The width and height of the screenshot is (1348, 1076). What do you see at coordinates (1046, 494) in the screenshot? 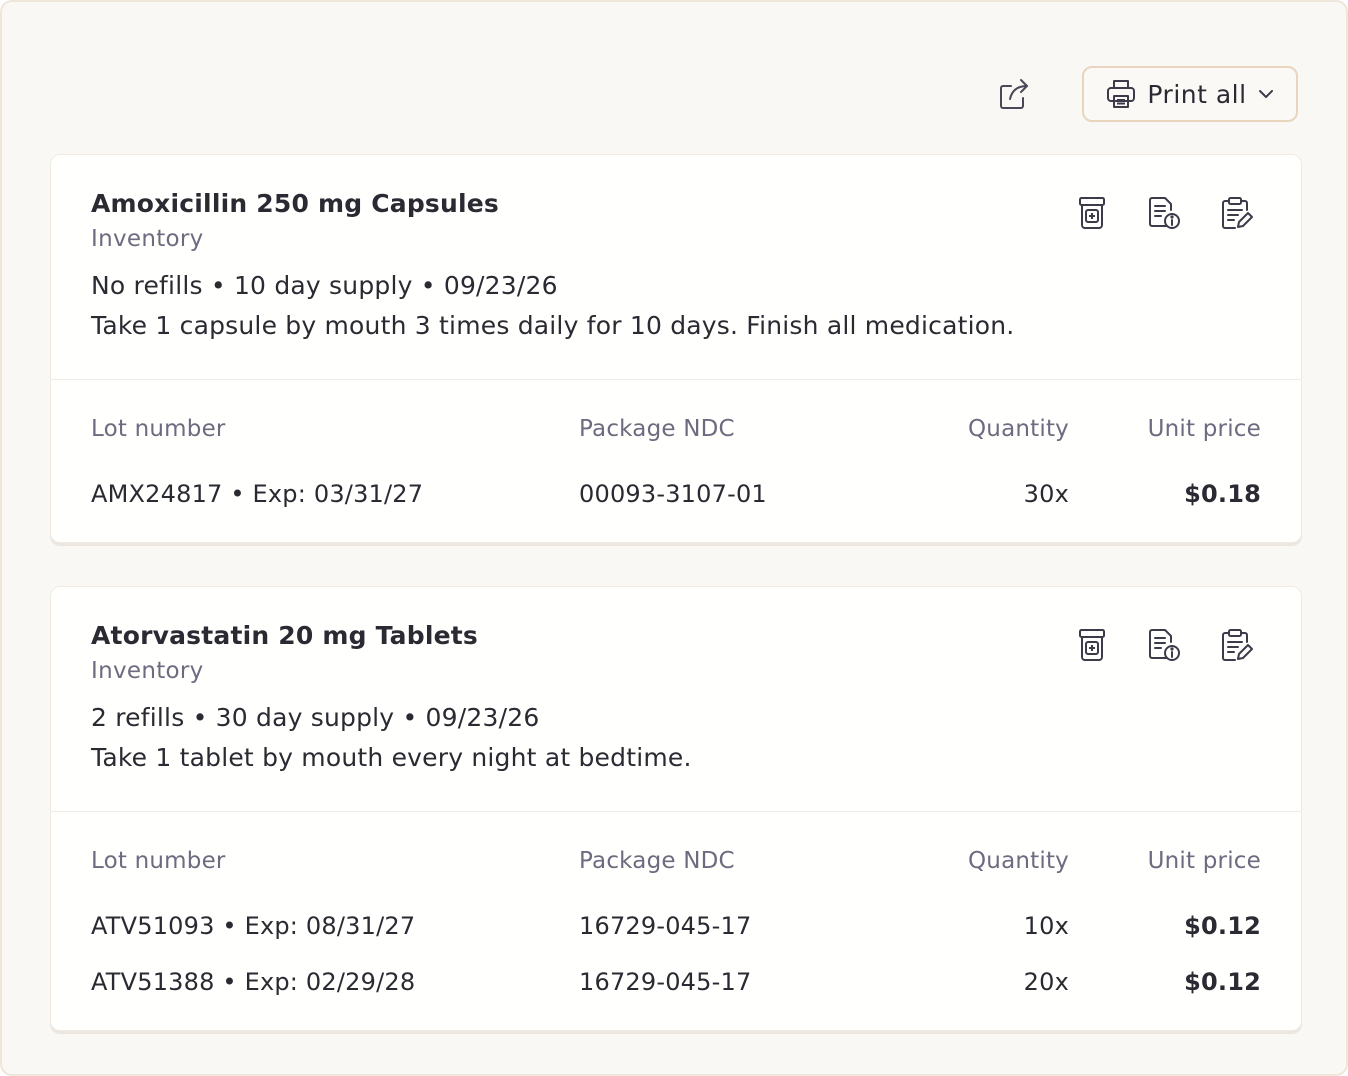
I see `quantity: 30x` at bounding box center [1046, 494].